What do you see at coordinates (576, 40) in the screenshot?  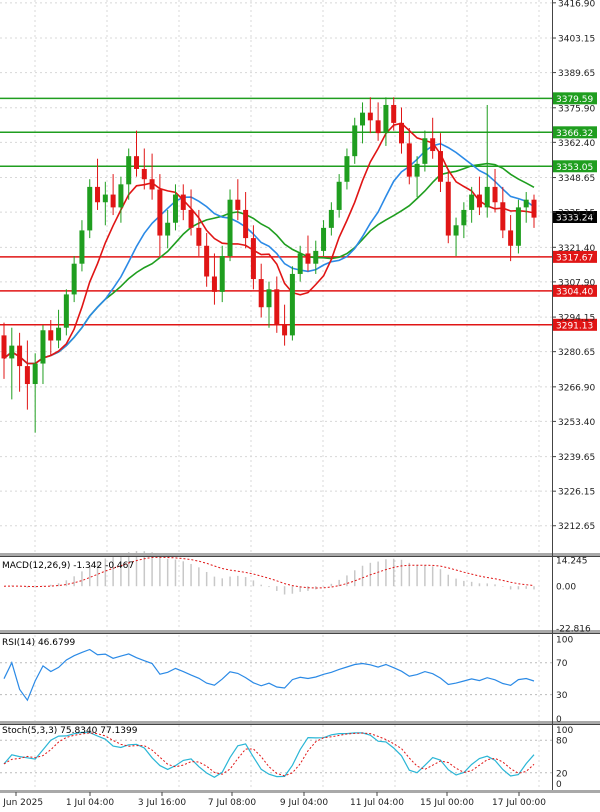 I see `price-tick-label: 3403.15` at bounding box center [576, 40].